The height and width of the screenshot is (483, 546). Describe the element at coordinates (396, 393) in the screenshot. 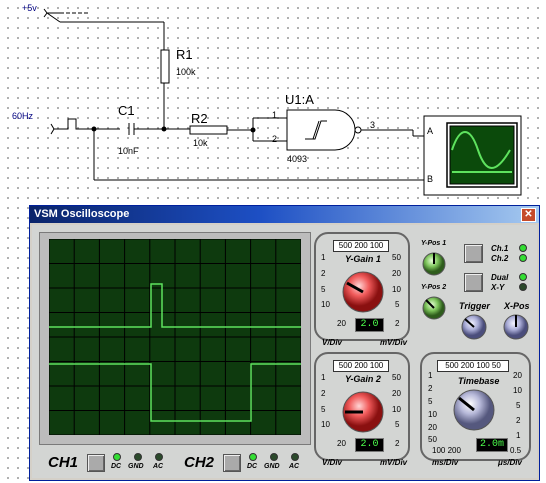

I see `ygain2-tick-r1: 20` at that location.